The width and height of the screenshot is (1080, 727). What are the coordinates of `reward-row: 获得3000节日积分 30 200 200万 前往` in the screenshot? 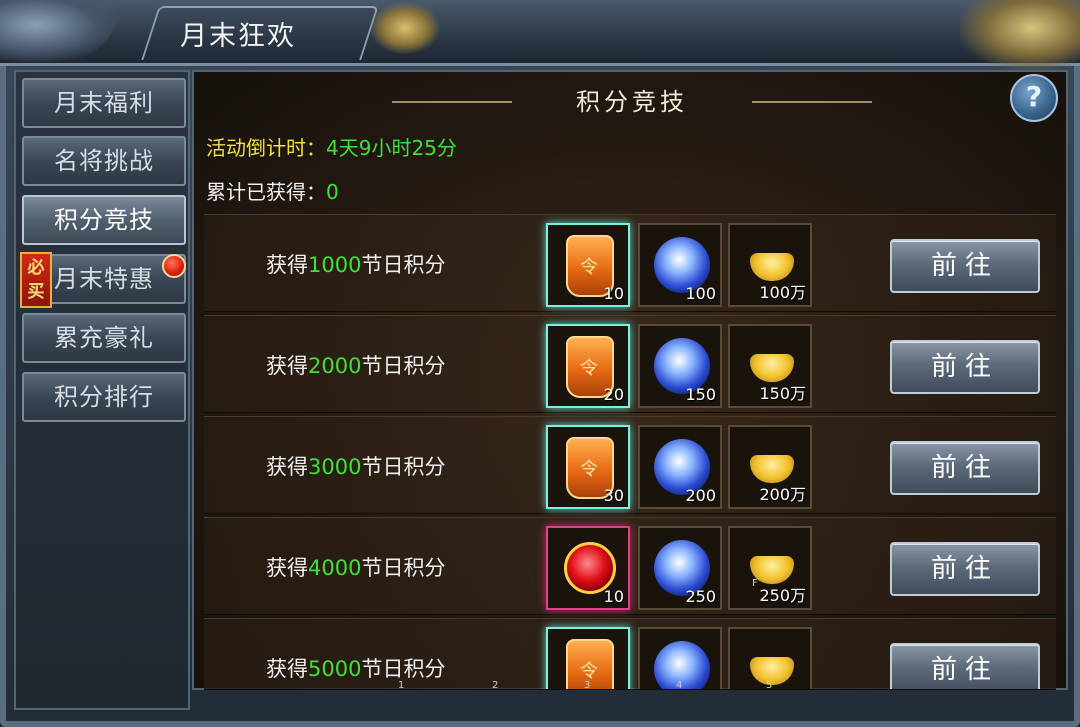 It's located at (630, 465).